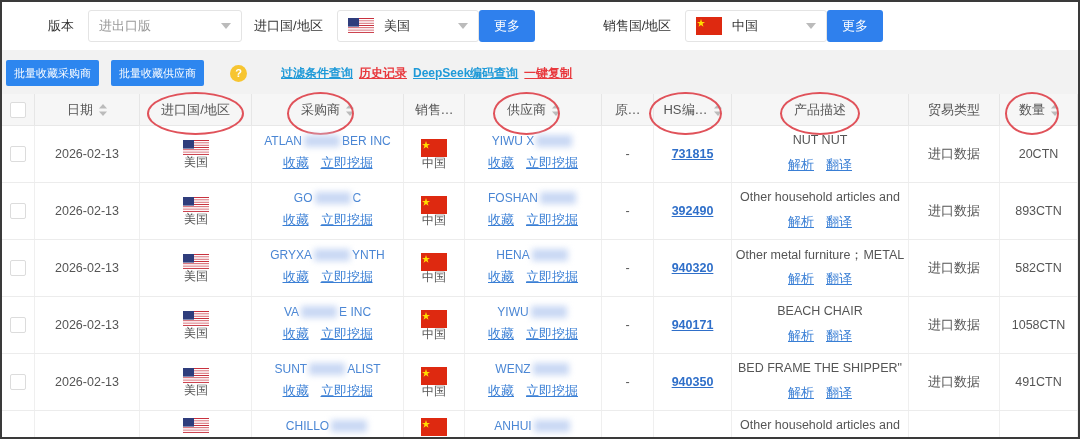 This screenshot has width=1080, height=439. What do you see at coordinates (692, 211) in the screenshot?
I see `hs-code-link: 392490` at bounding box center [692, 211].